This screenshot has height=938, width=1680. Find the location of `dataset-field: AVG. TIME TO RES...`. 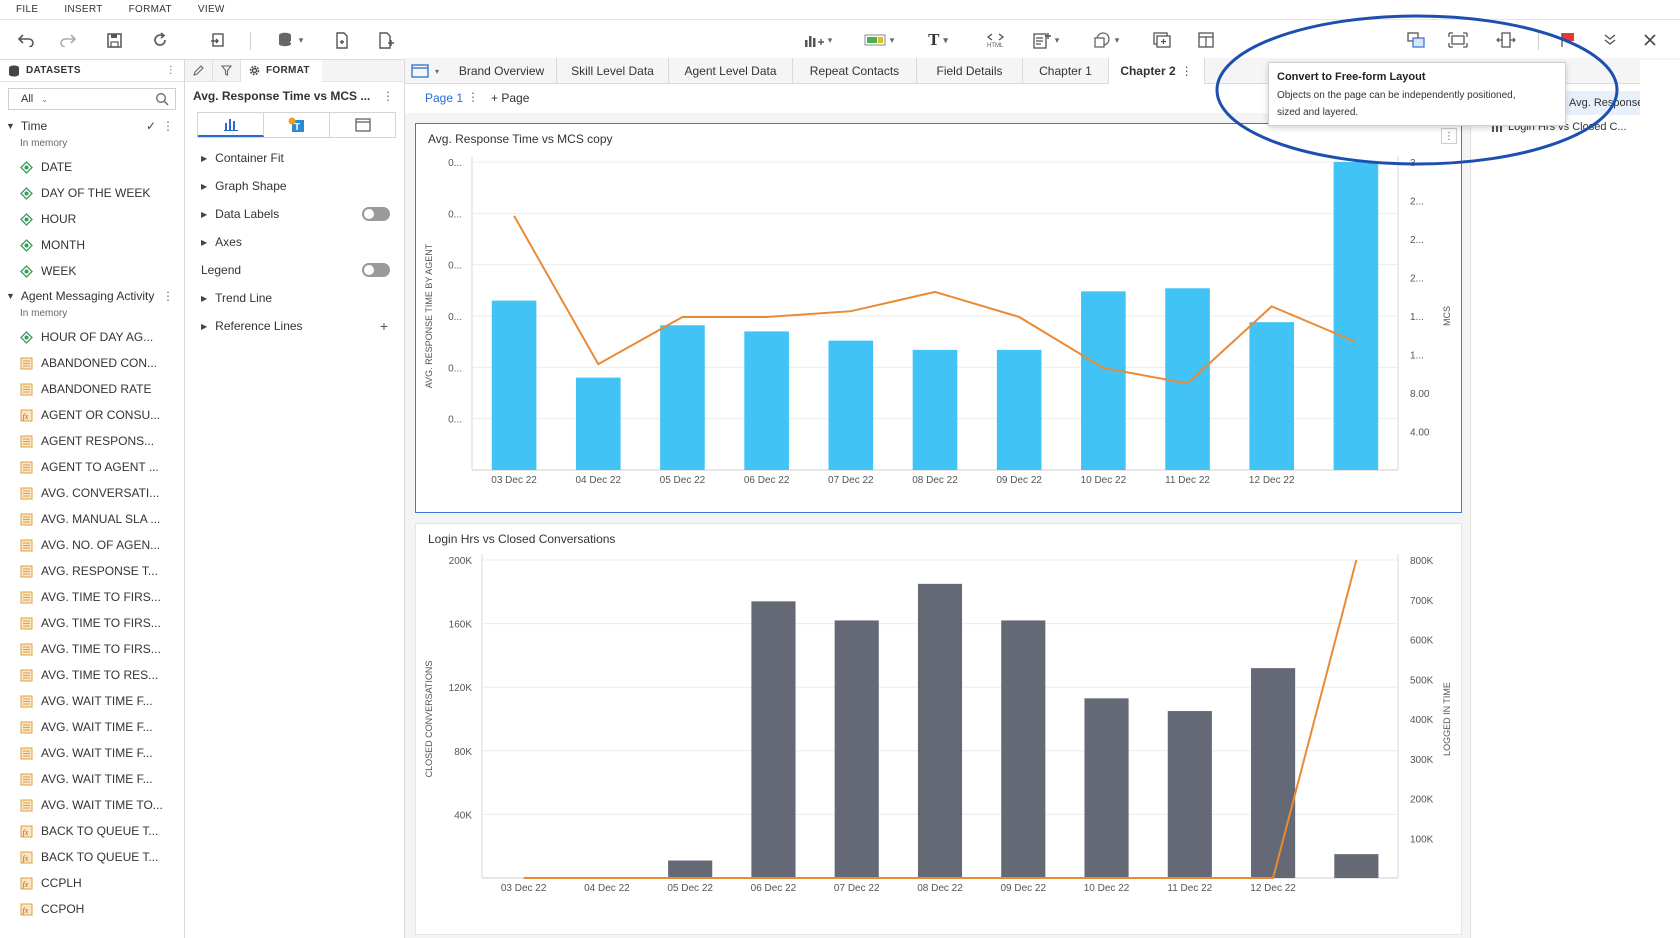

dataset-field: AVG. TIME TO RES... is located at coordinates (92, 675).